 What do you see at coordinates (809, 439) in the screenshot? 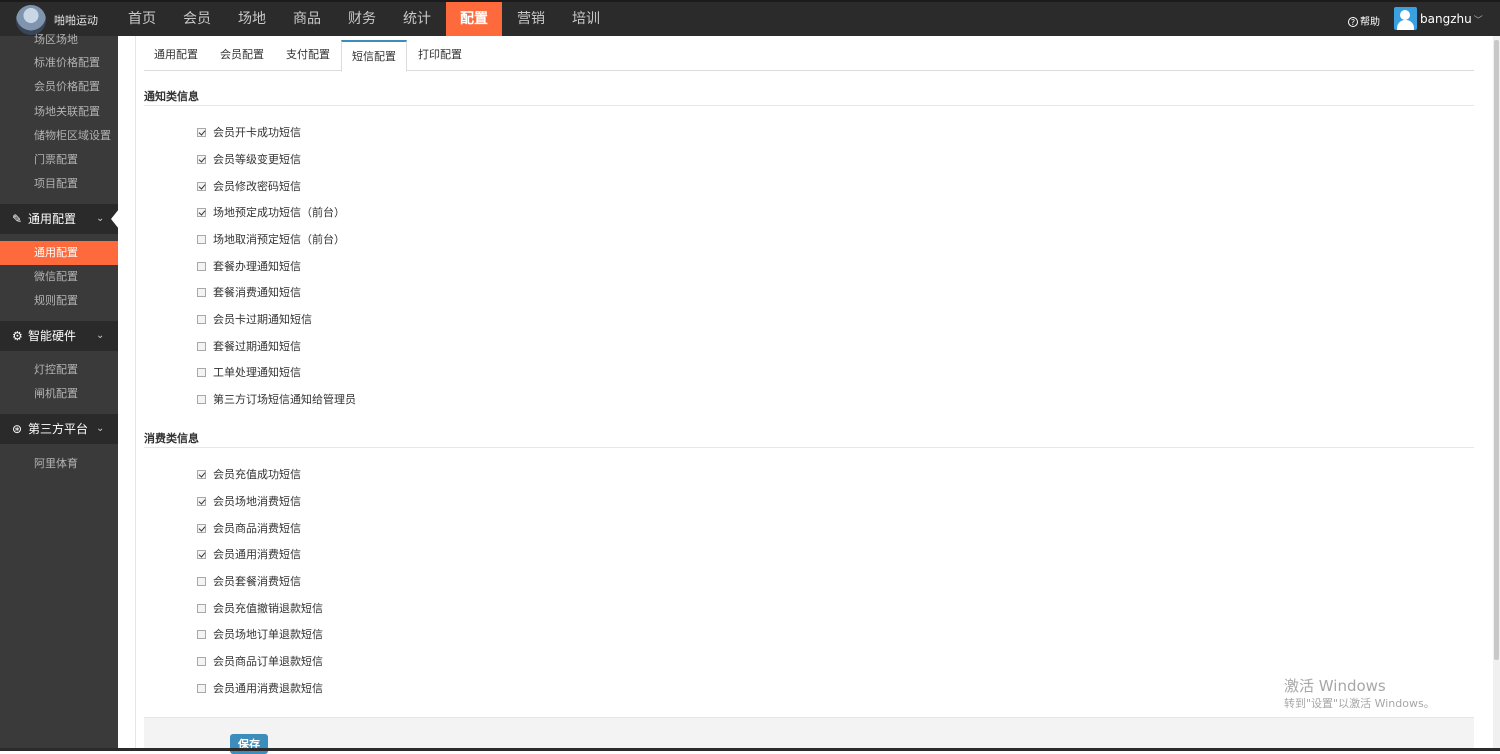
I see `section-title-consumption: 消费类信息` at bounding box center [809, 439].